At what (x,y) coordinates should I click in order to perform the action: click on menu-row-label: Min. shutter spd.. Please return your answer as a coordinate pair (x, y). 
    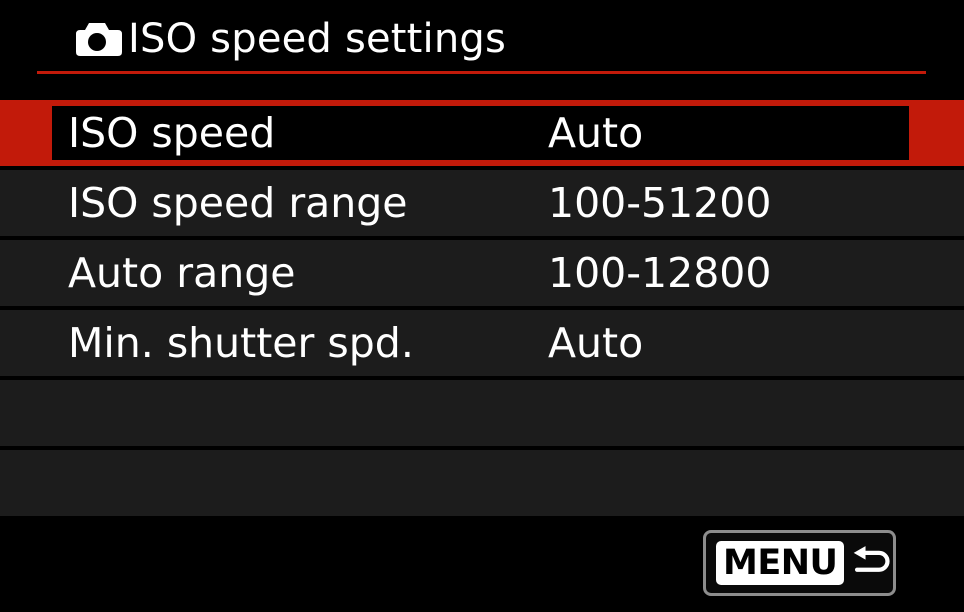
    Looking at the image, I should click on (241, 343).